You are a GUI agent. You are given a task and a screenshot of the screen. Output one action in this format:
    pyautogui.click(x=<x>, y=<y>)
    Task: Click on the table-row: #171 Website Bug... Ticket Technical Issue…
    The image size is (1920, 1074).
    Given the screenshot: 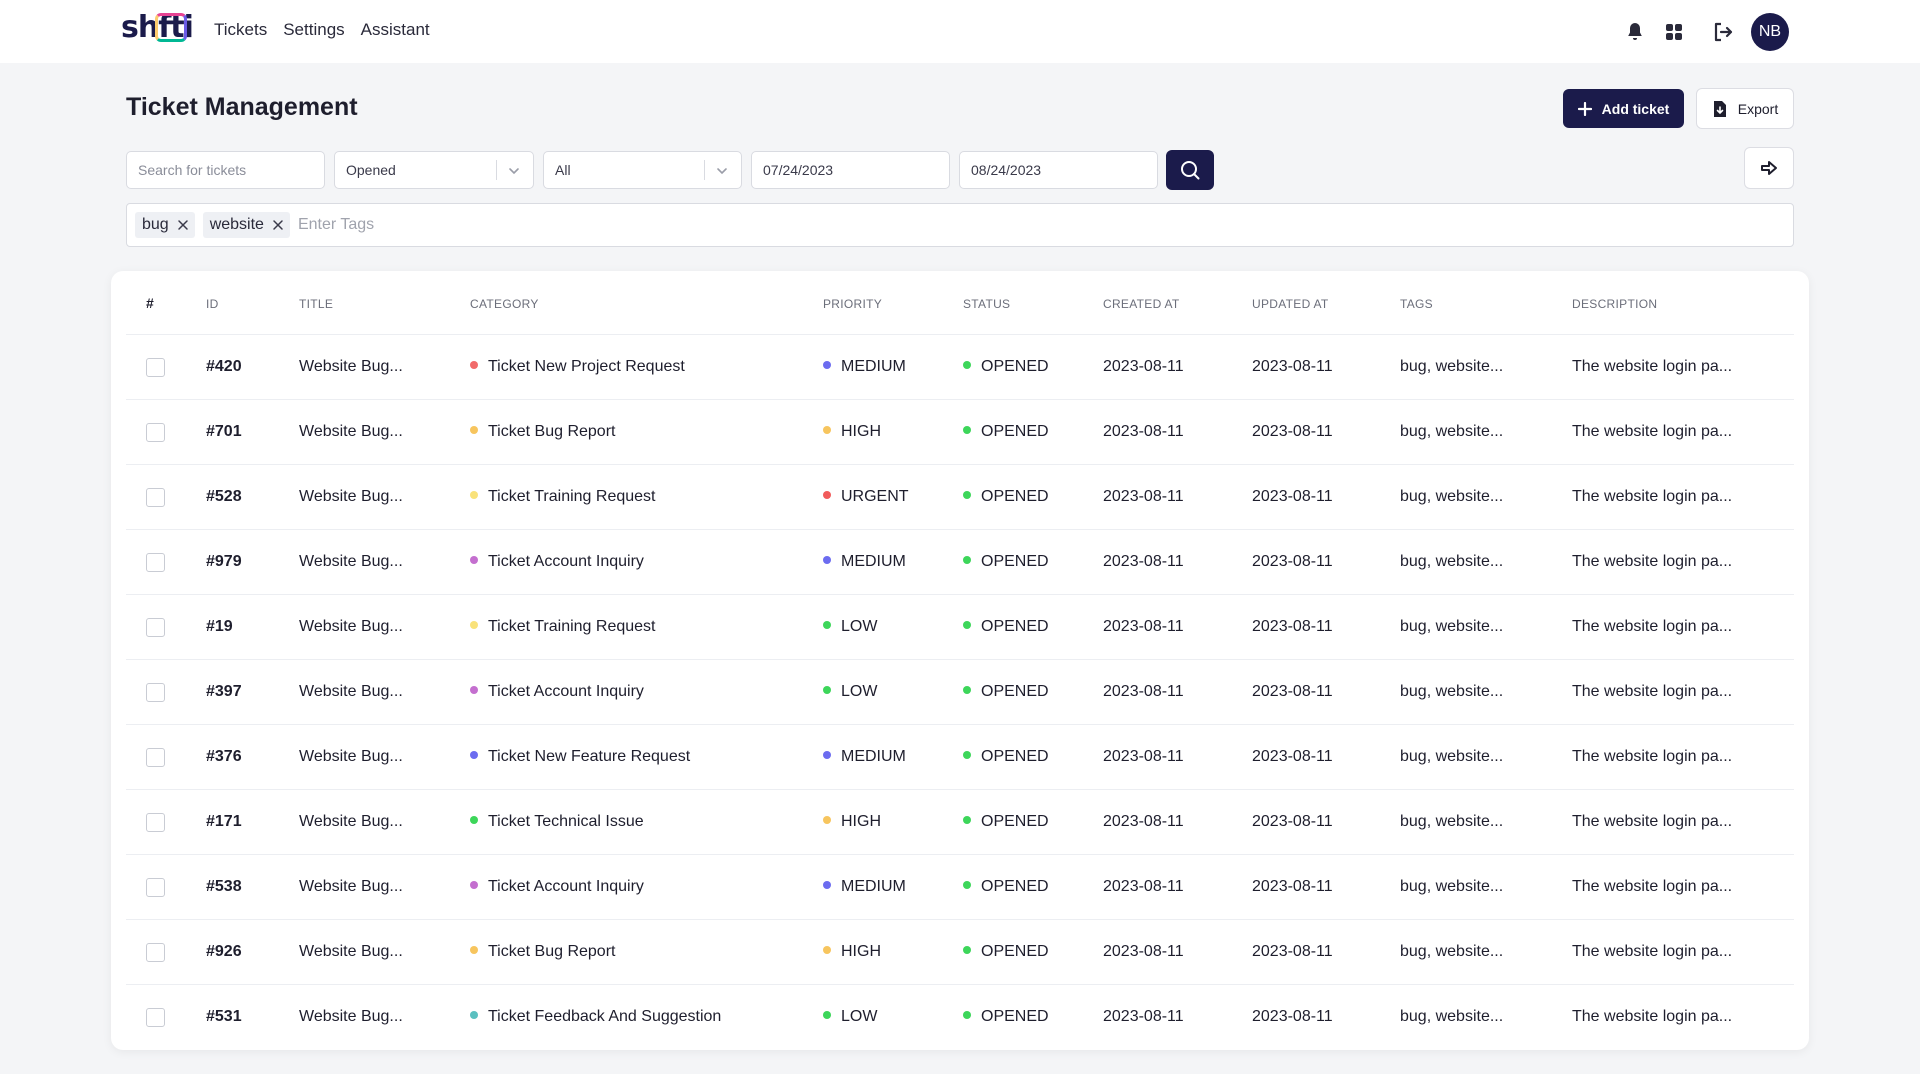 What is the action you would take?
    pyautogui.click(x=960, y=822)
    